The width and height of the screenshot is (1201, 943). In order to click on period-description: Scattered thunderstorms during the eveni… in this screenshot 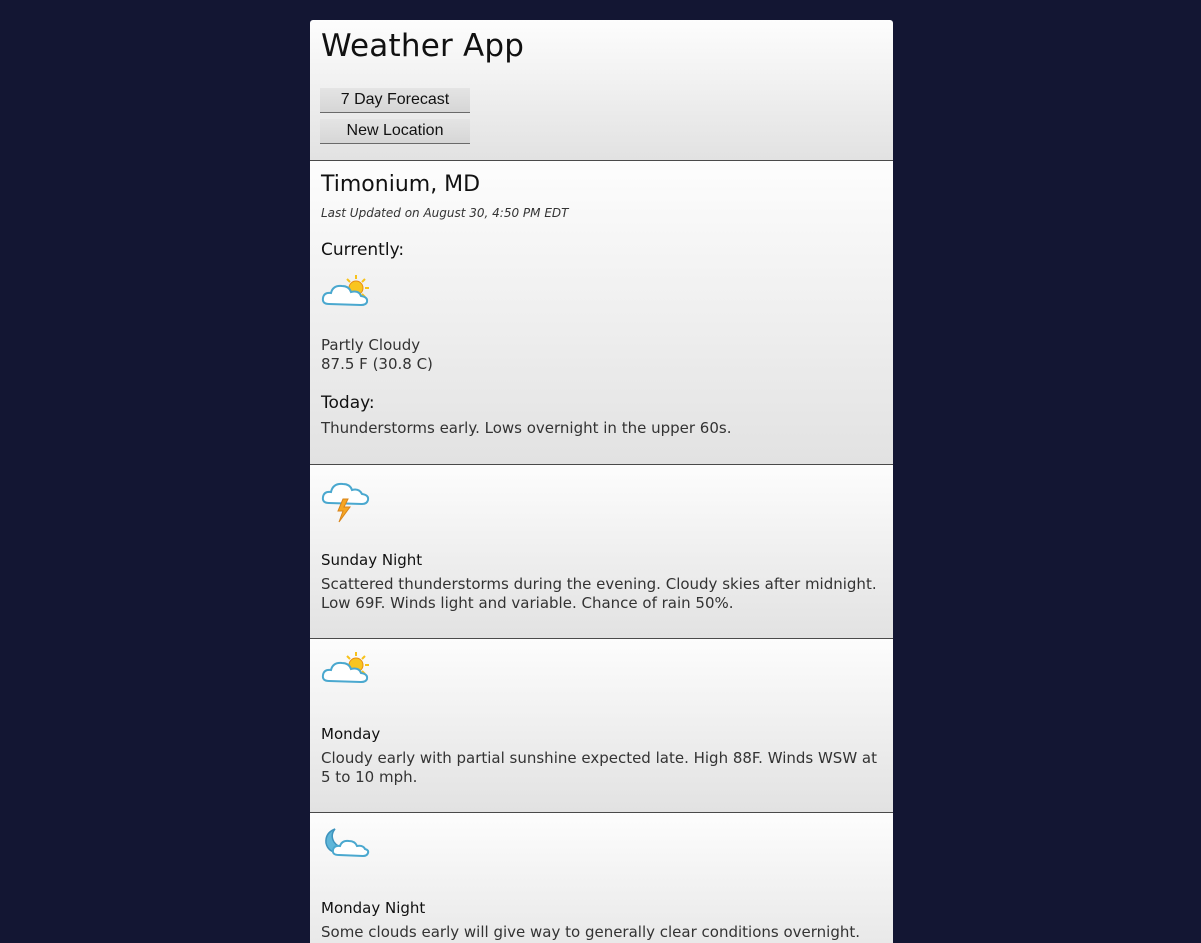, I will do `click(599, 593)`.